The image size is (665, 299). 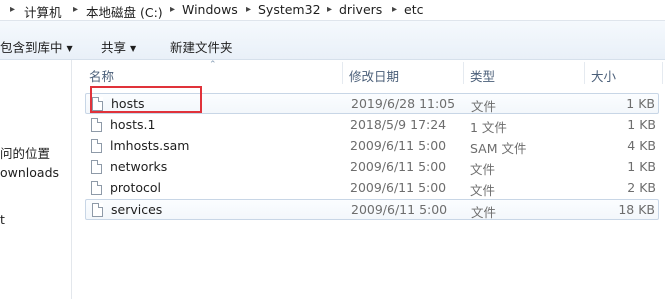 I want to click on file-row: protocol 2009/6/11 5:00 文件 2 KB, so click(x=372, y=188).